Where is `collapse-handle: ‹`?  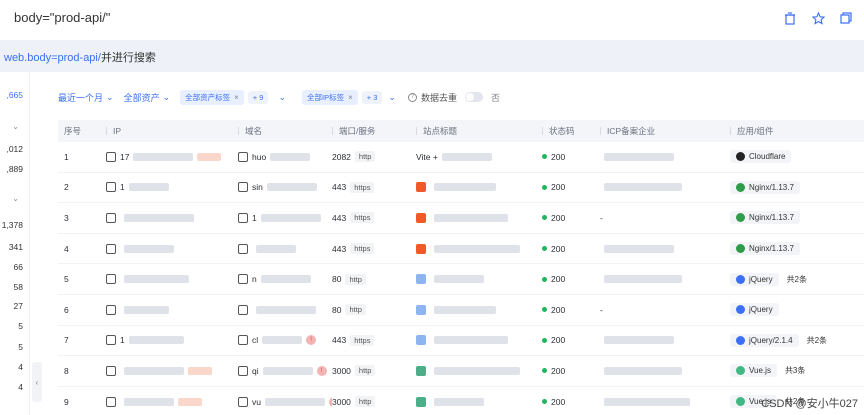
collapse-handle: ‹ is located at coordinates (37, 382).